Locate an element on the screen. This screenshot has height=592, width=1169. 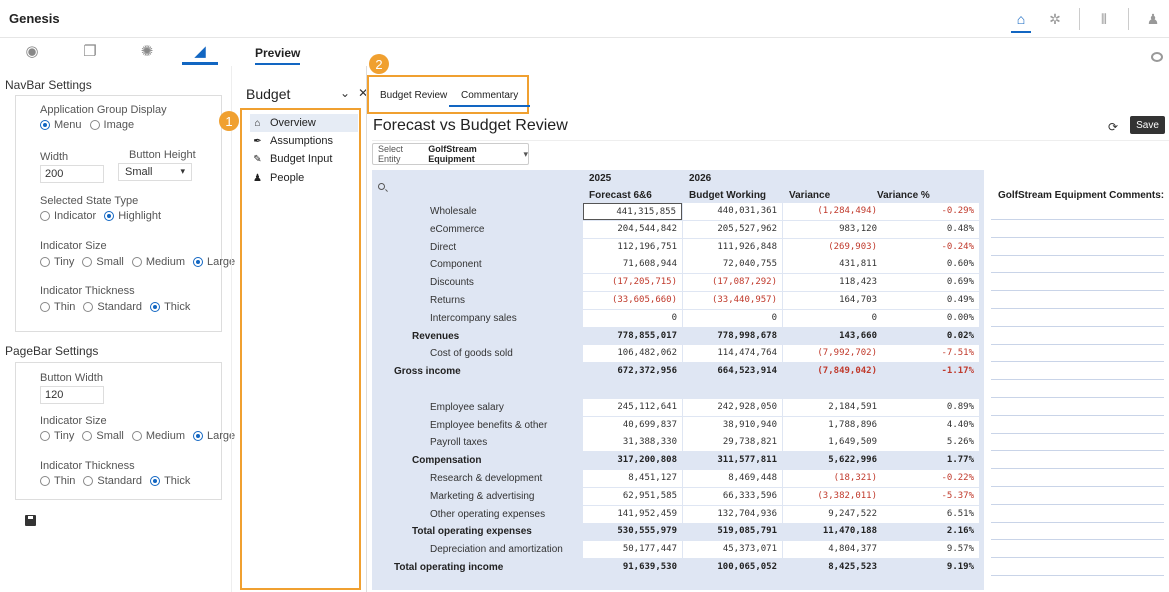
table-cell: (3,382,011) is located at coordinates (832, 496).